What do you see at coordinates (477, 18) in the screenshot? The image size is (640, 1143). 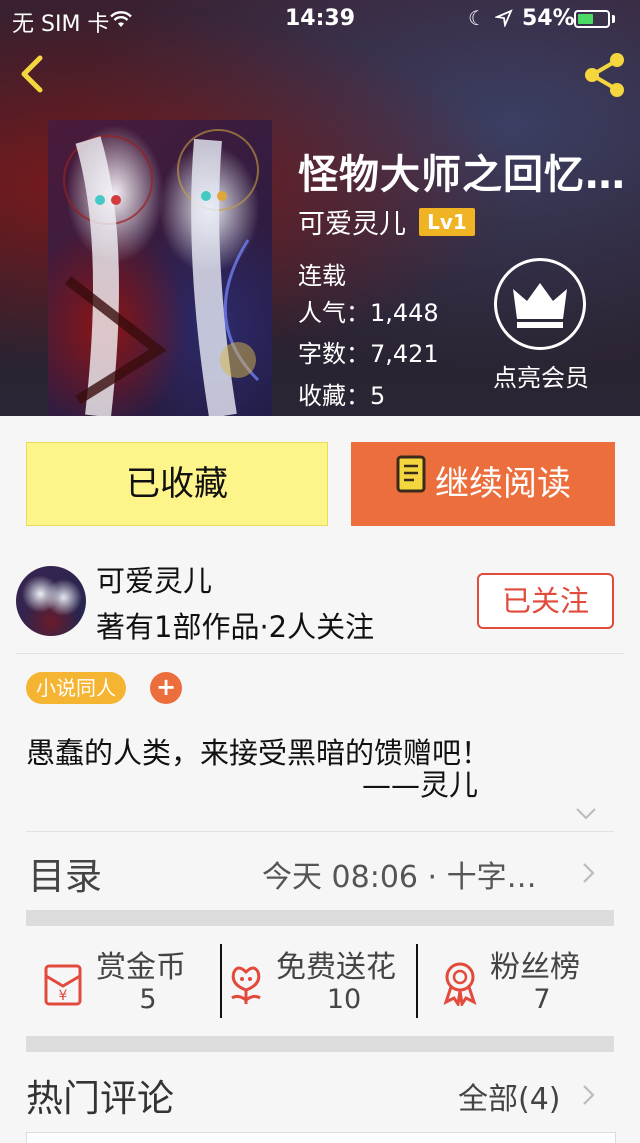 I see `do-not-disturb-icon: ☾` at bounding box center [477, 18].